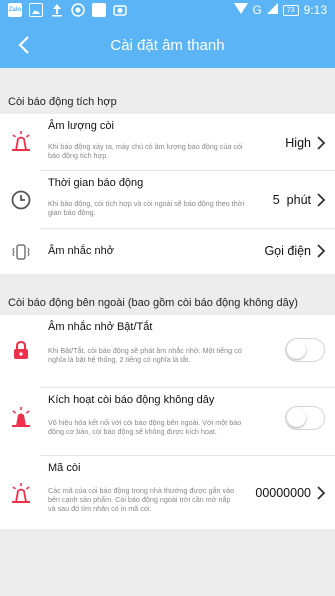 This screenshot has width=335, height=596. I want to click on square-icon, so click(99, 10).